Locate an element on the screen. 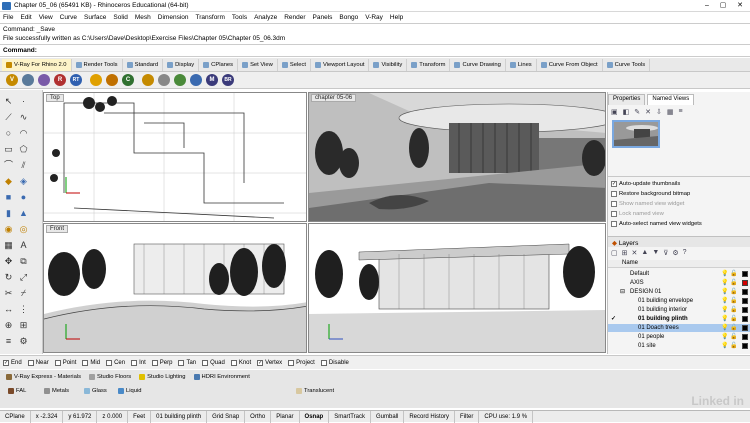  vray-render-icon: V is located at coordinates (12, 80).